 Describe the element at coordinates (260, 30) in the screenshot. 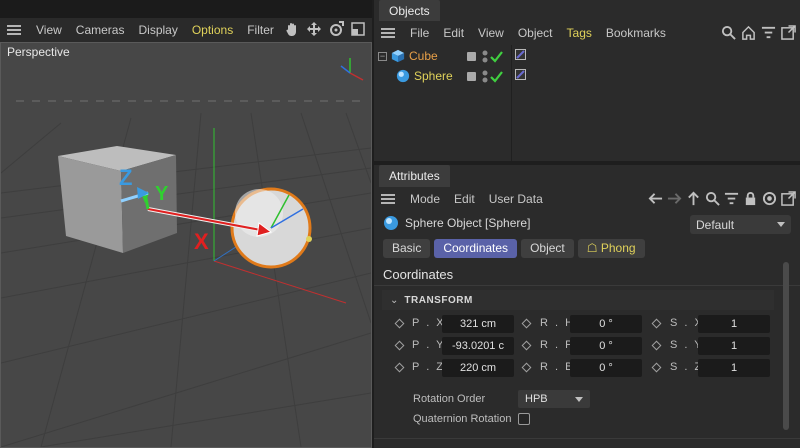

I see `menu-filter: Filter` at that location.